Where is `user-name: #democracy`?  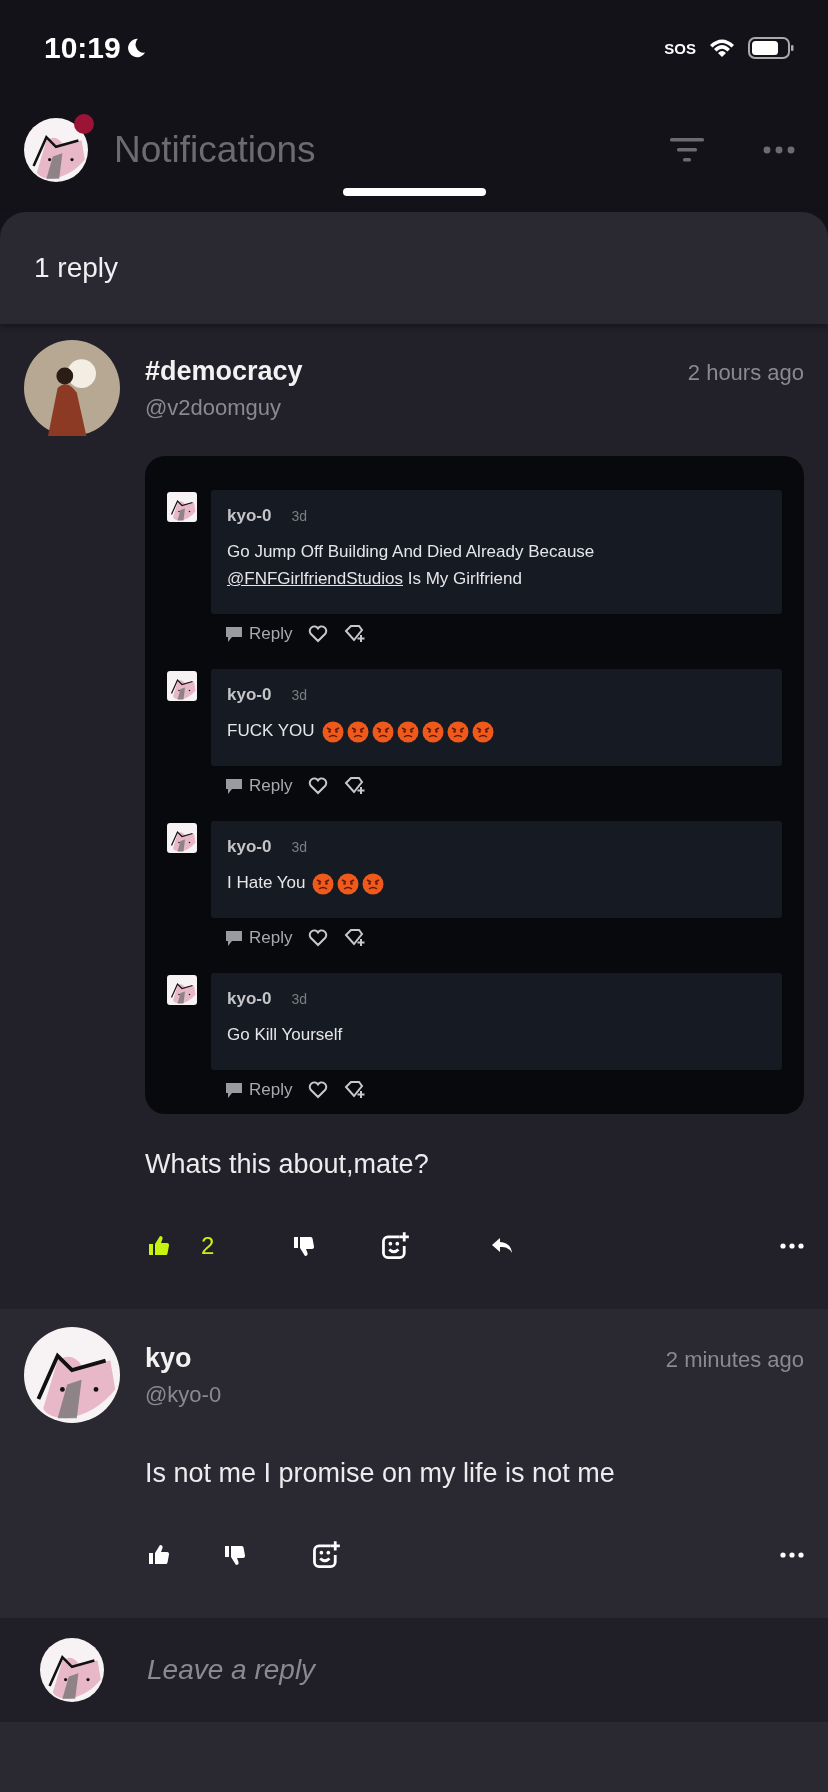
user-name: #democracy is located at coordinates (224, 371).